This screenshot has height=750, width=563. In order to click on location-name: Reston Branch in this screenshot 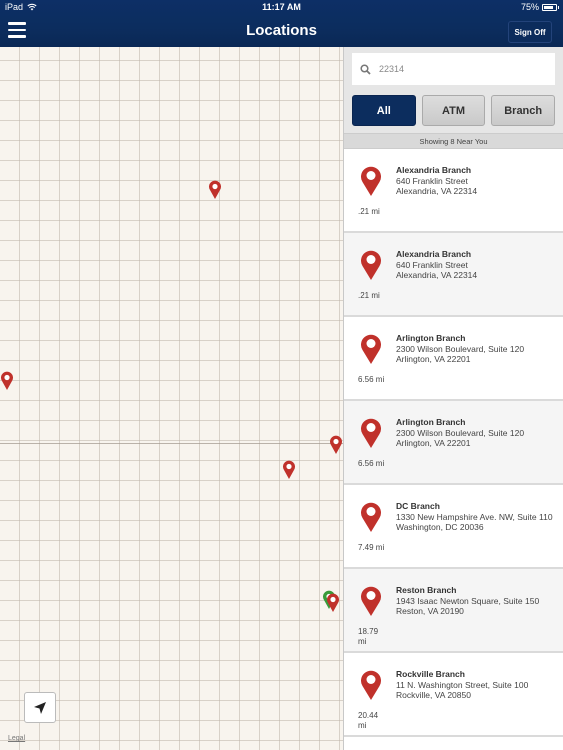, I will do `click(426, 590)`.